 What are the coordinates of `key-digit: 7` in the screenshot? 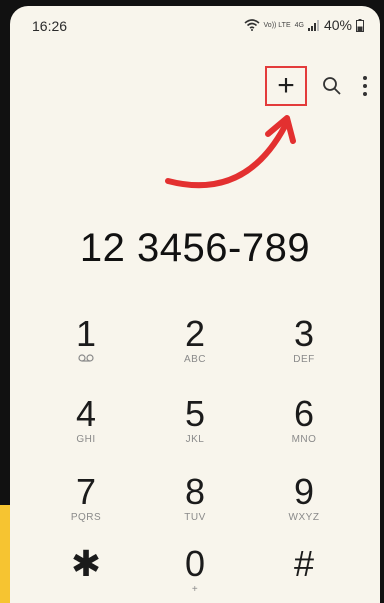 It's located at (86, 491).